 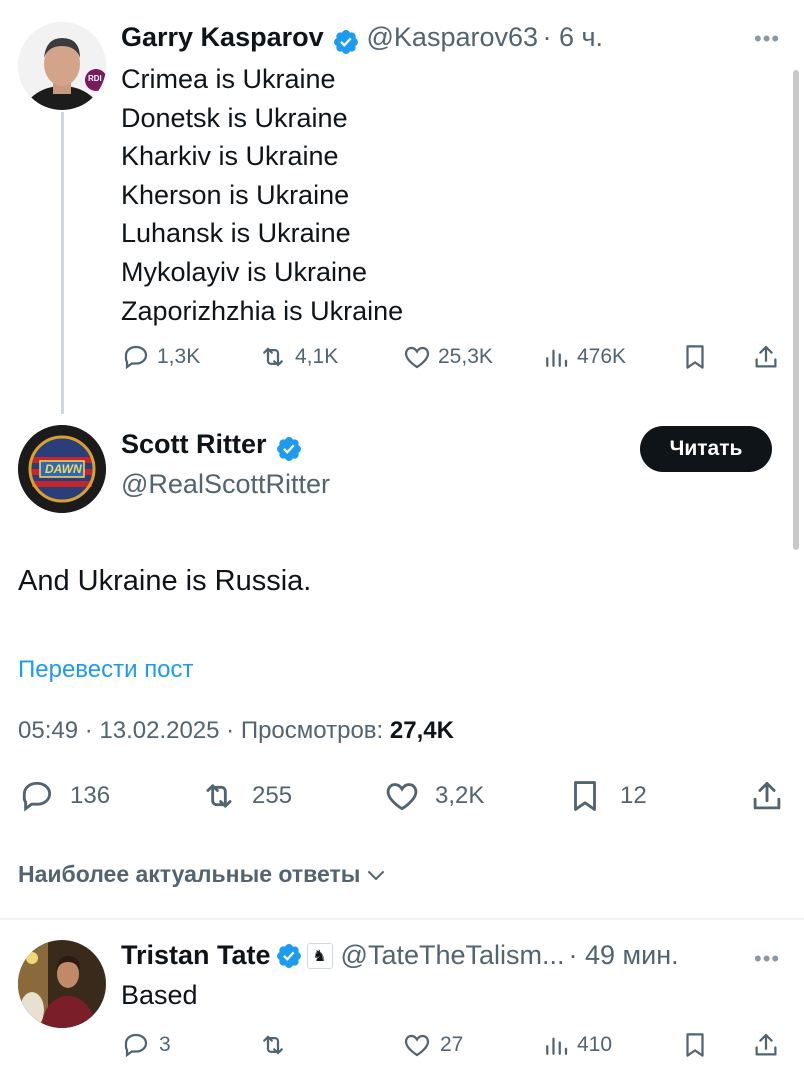 I want to click on repost-button: 4,1K, so click(x=297, y=357).